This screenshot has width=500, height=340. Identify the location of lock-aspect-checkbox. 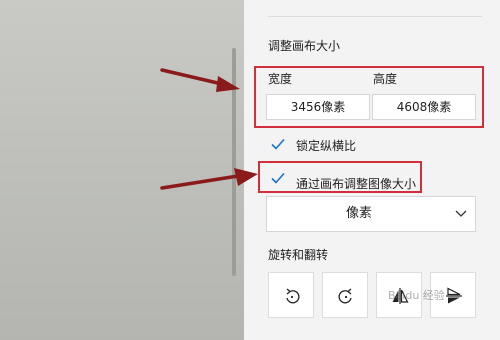
(278, 144).